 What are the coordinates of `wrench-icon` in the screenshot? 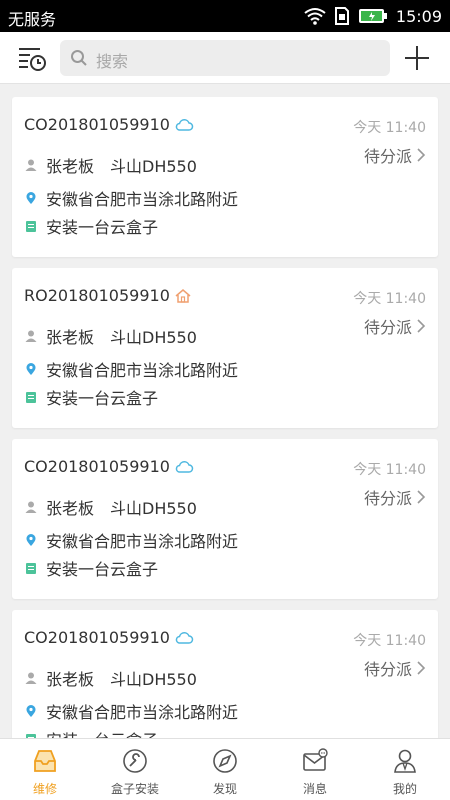 It's located at (135, 761).